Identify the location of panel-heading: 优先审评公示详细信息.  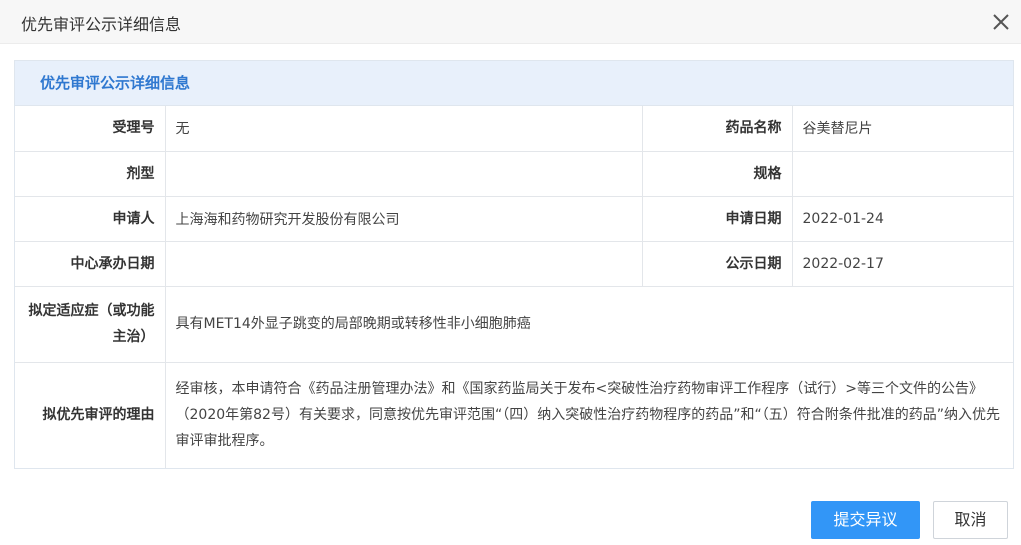
(514, 83).